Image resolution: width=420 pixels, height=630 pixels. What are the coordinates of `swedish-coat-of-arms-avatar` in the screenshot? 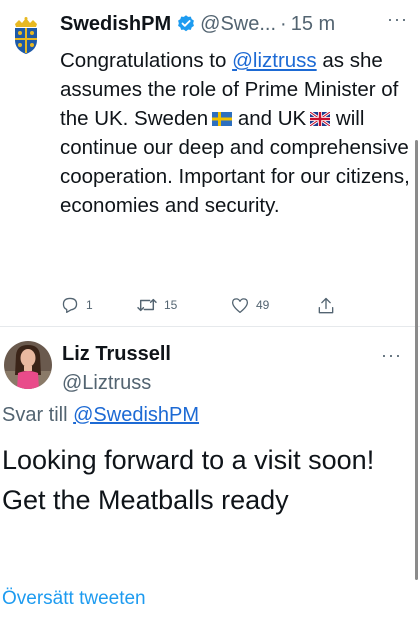 It's located at (26, 36).